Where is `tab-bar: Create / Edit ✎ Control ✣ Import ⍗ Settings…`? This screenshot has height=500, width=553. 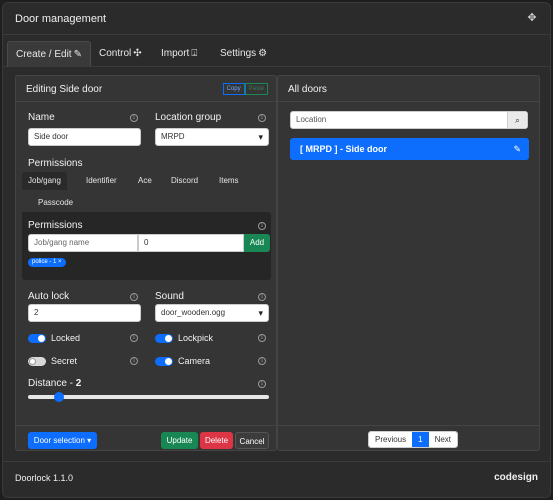
tab-bar: Create / Edit ✎ Control ✣ Import ⍗ Settings… is located at coordinates (276, 53).